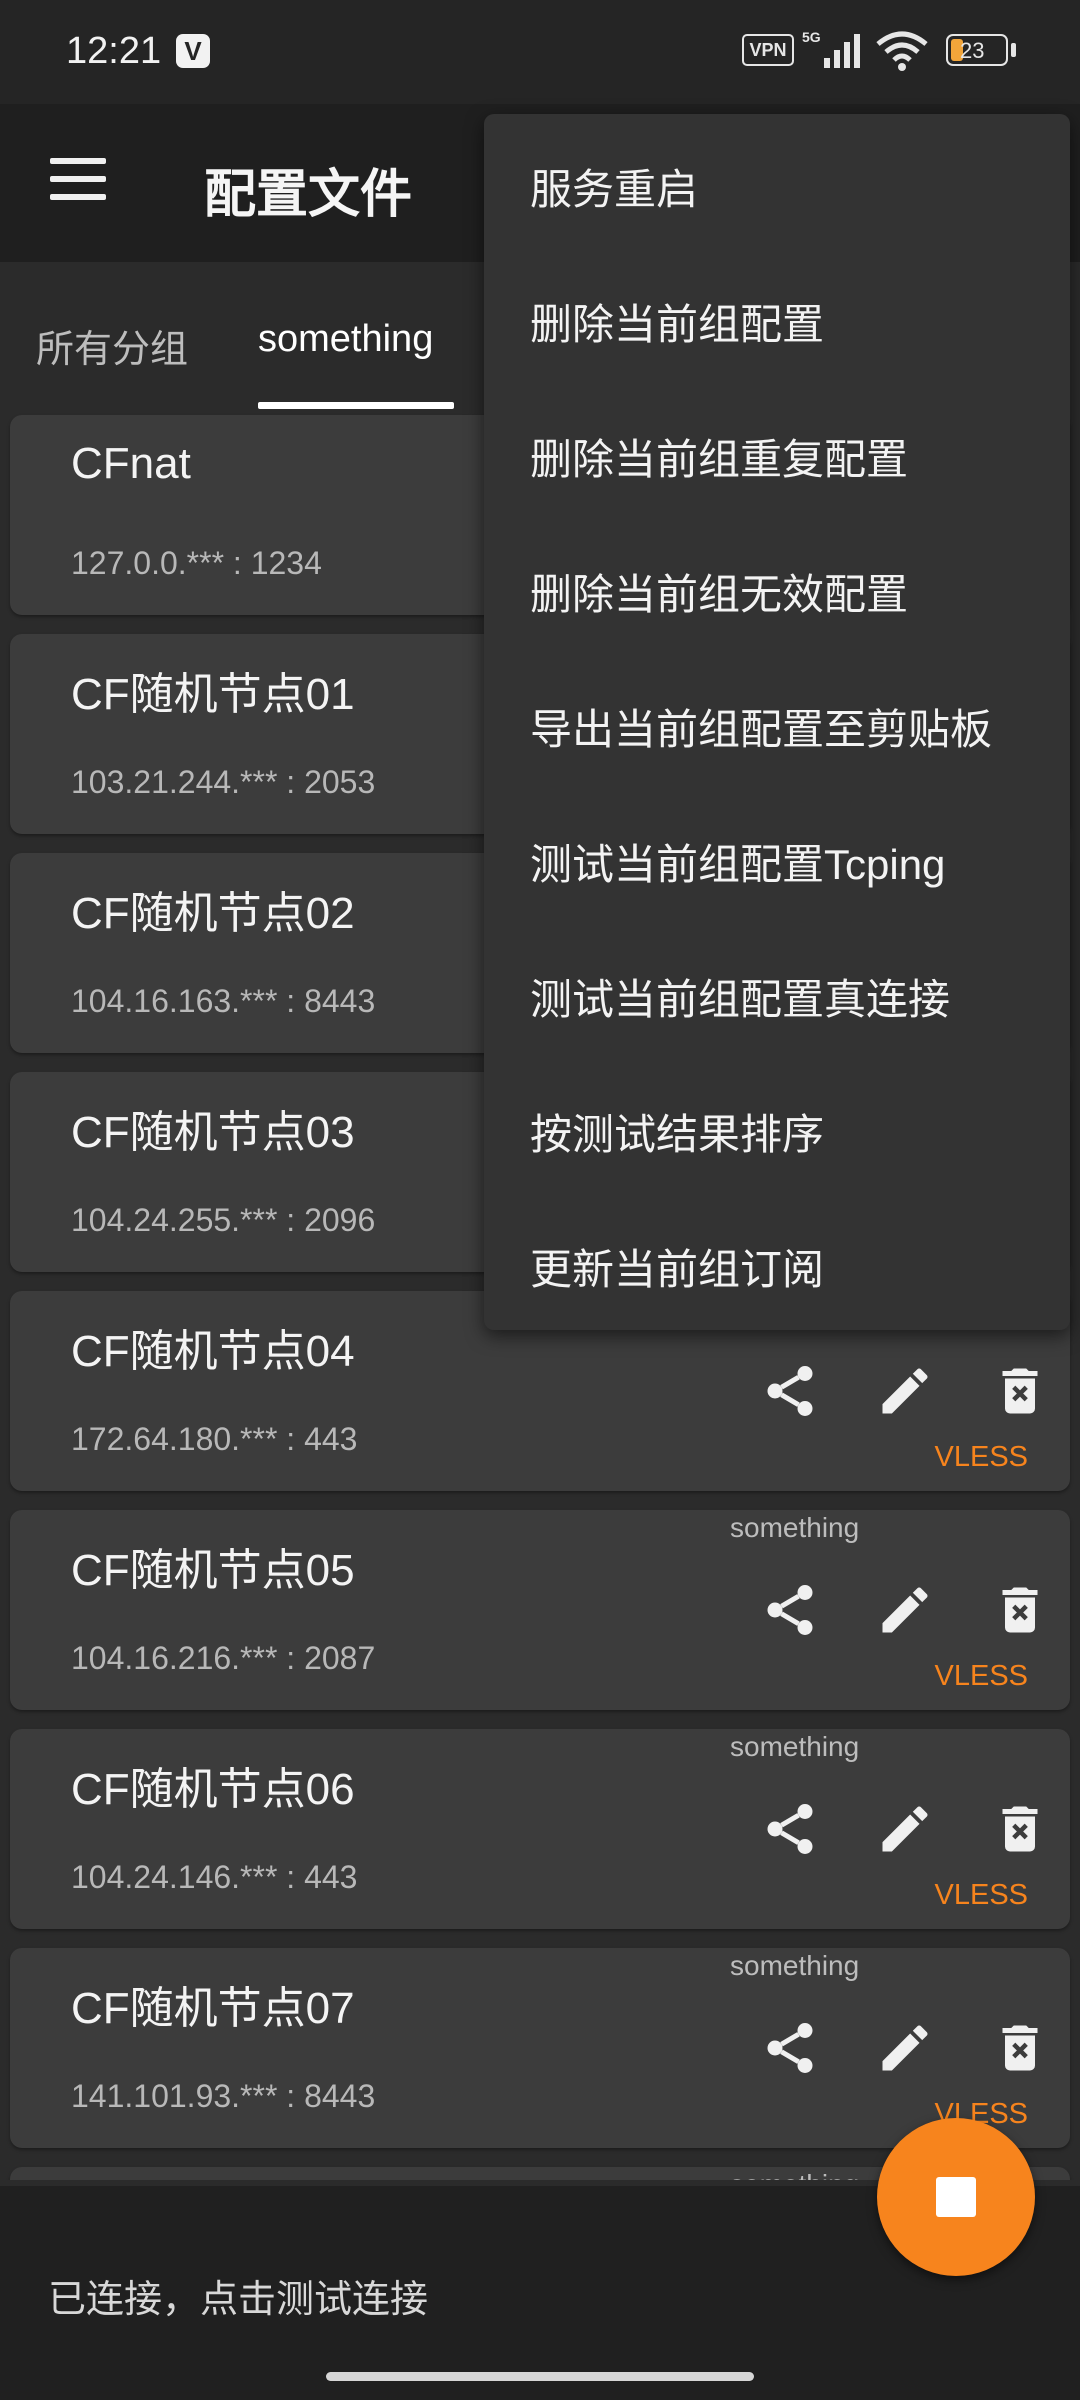 This screenshot has width=1080, height=2400. What do you see at coordinates (238, 2295) in the screenshot?
I see `connection-status-text: 已连接，点击测试连接` at bounding box center [238, 2295].